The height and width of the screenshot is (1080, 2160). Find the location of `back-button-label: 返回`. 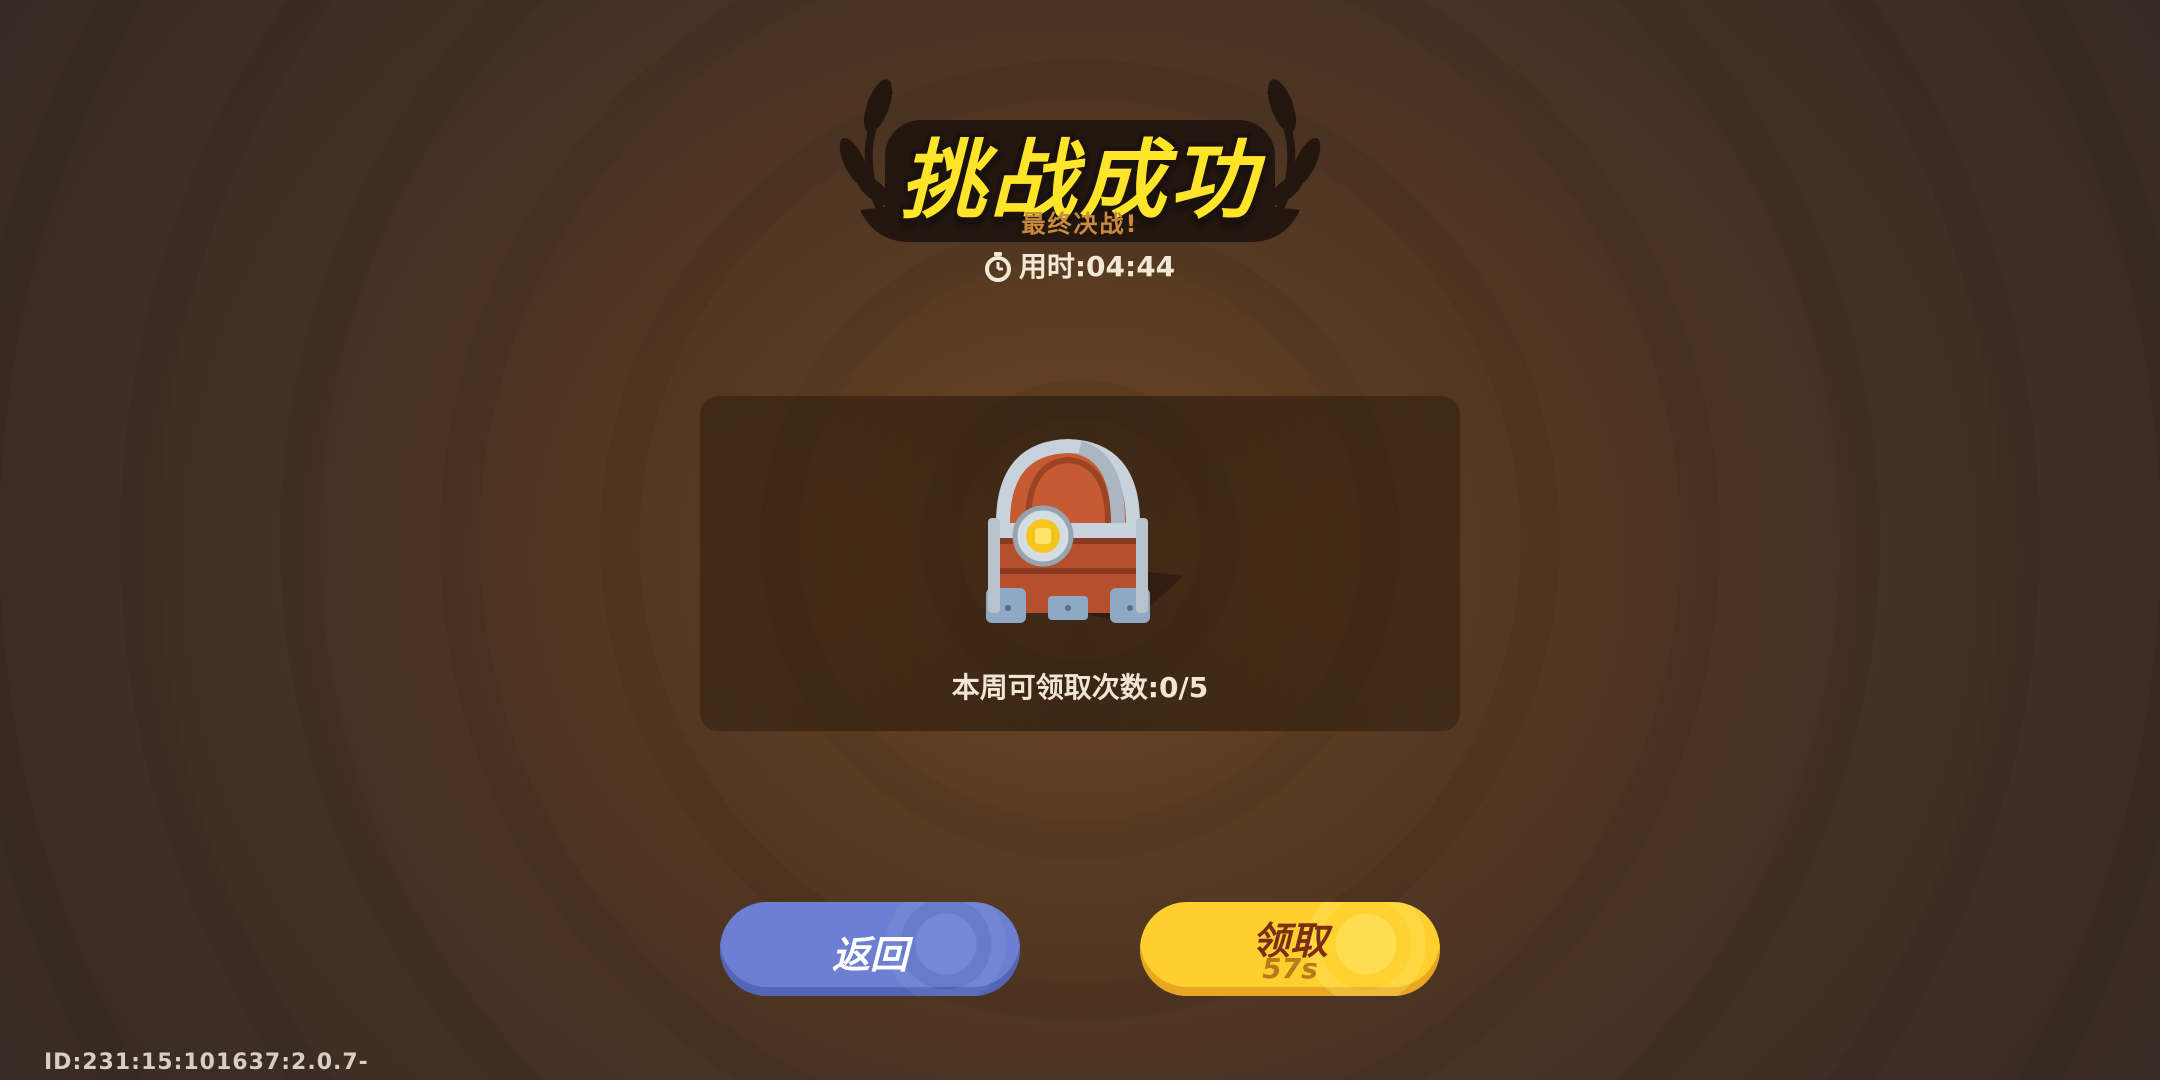

back-button-label: 返回 is located at coordinates (869, 955).